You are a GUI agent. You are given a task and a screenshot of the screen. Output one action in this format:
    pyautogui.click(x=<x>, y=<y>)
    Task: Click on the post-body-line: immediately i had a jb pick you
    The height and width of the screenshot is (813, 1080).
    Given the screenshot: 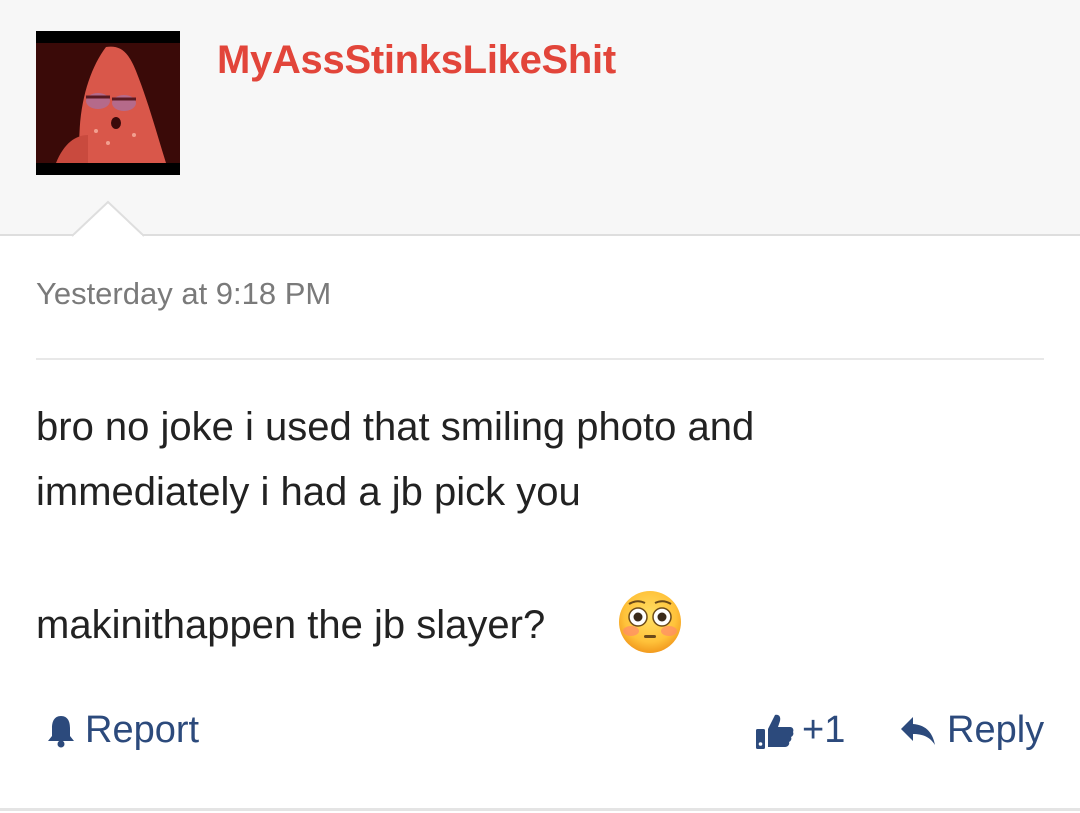 What is the action you would take?
    pyautogui.click(x=308, y=492)
    